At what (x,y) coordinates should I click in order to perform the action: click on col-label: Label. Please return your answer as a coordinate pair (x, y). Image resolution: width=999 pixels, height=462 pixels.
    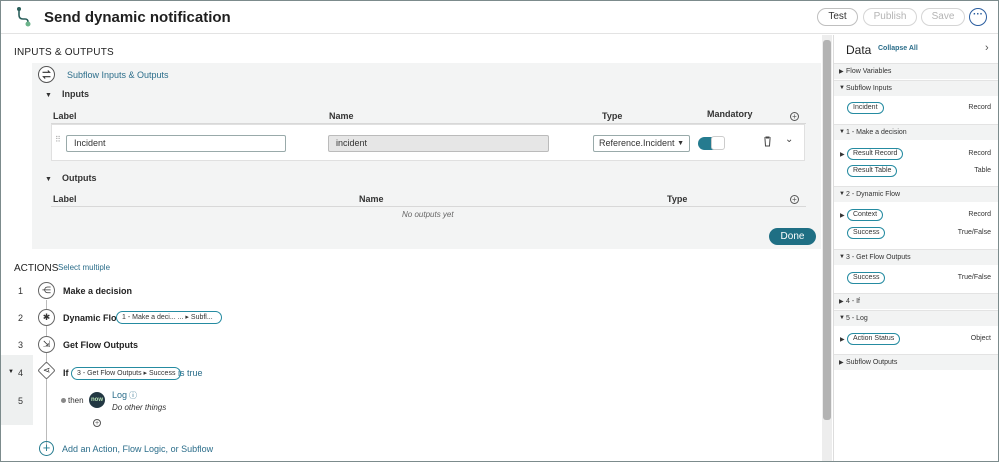
    Looking at the image, I should click on (65, 116).